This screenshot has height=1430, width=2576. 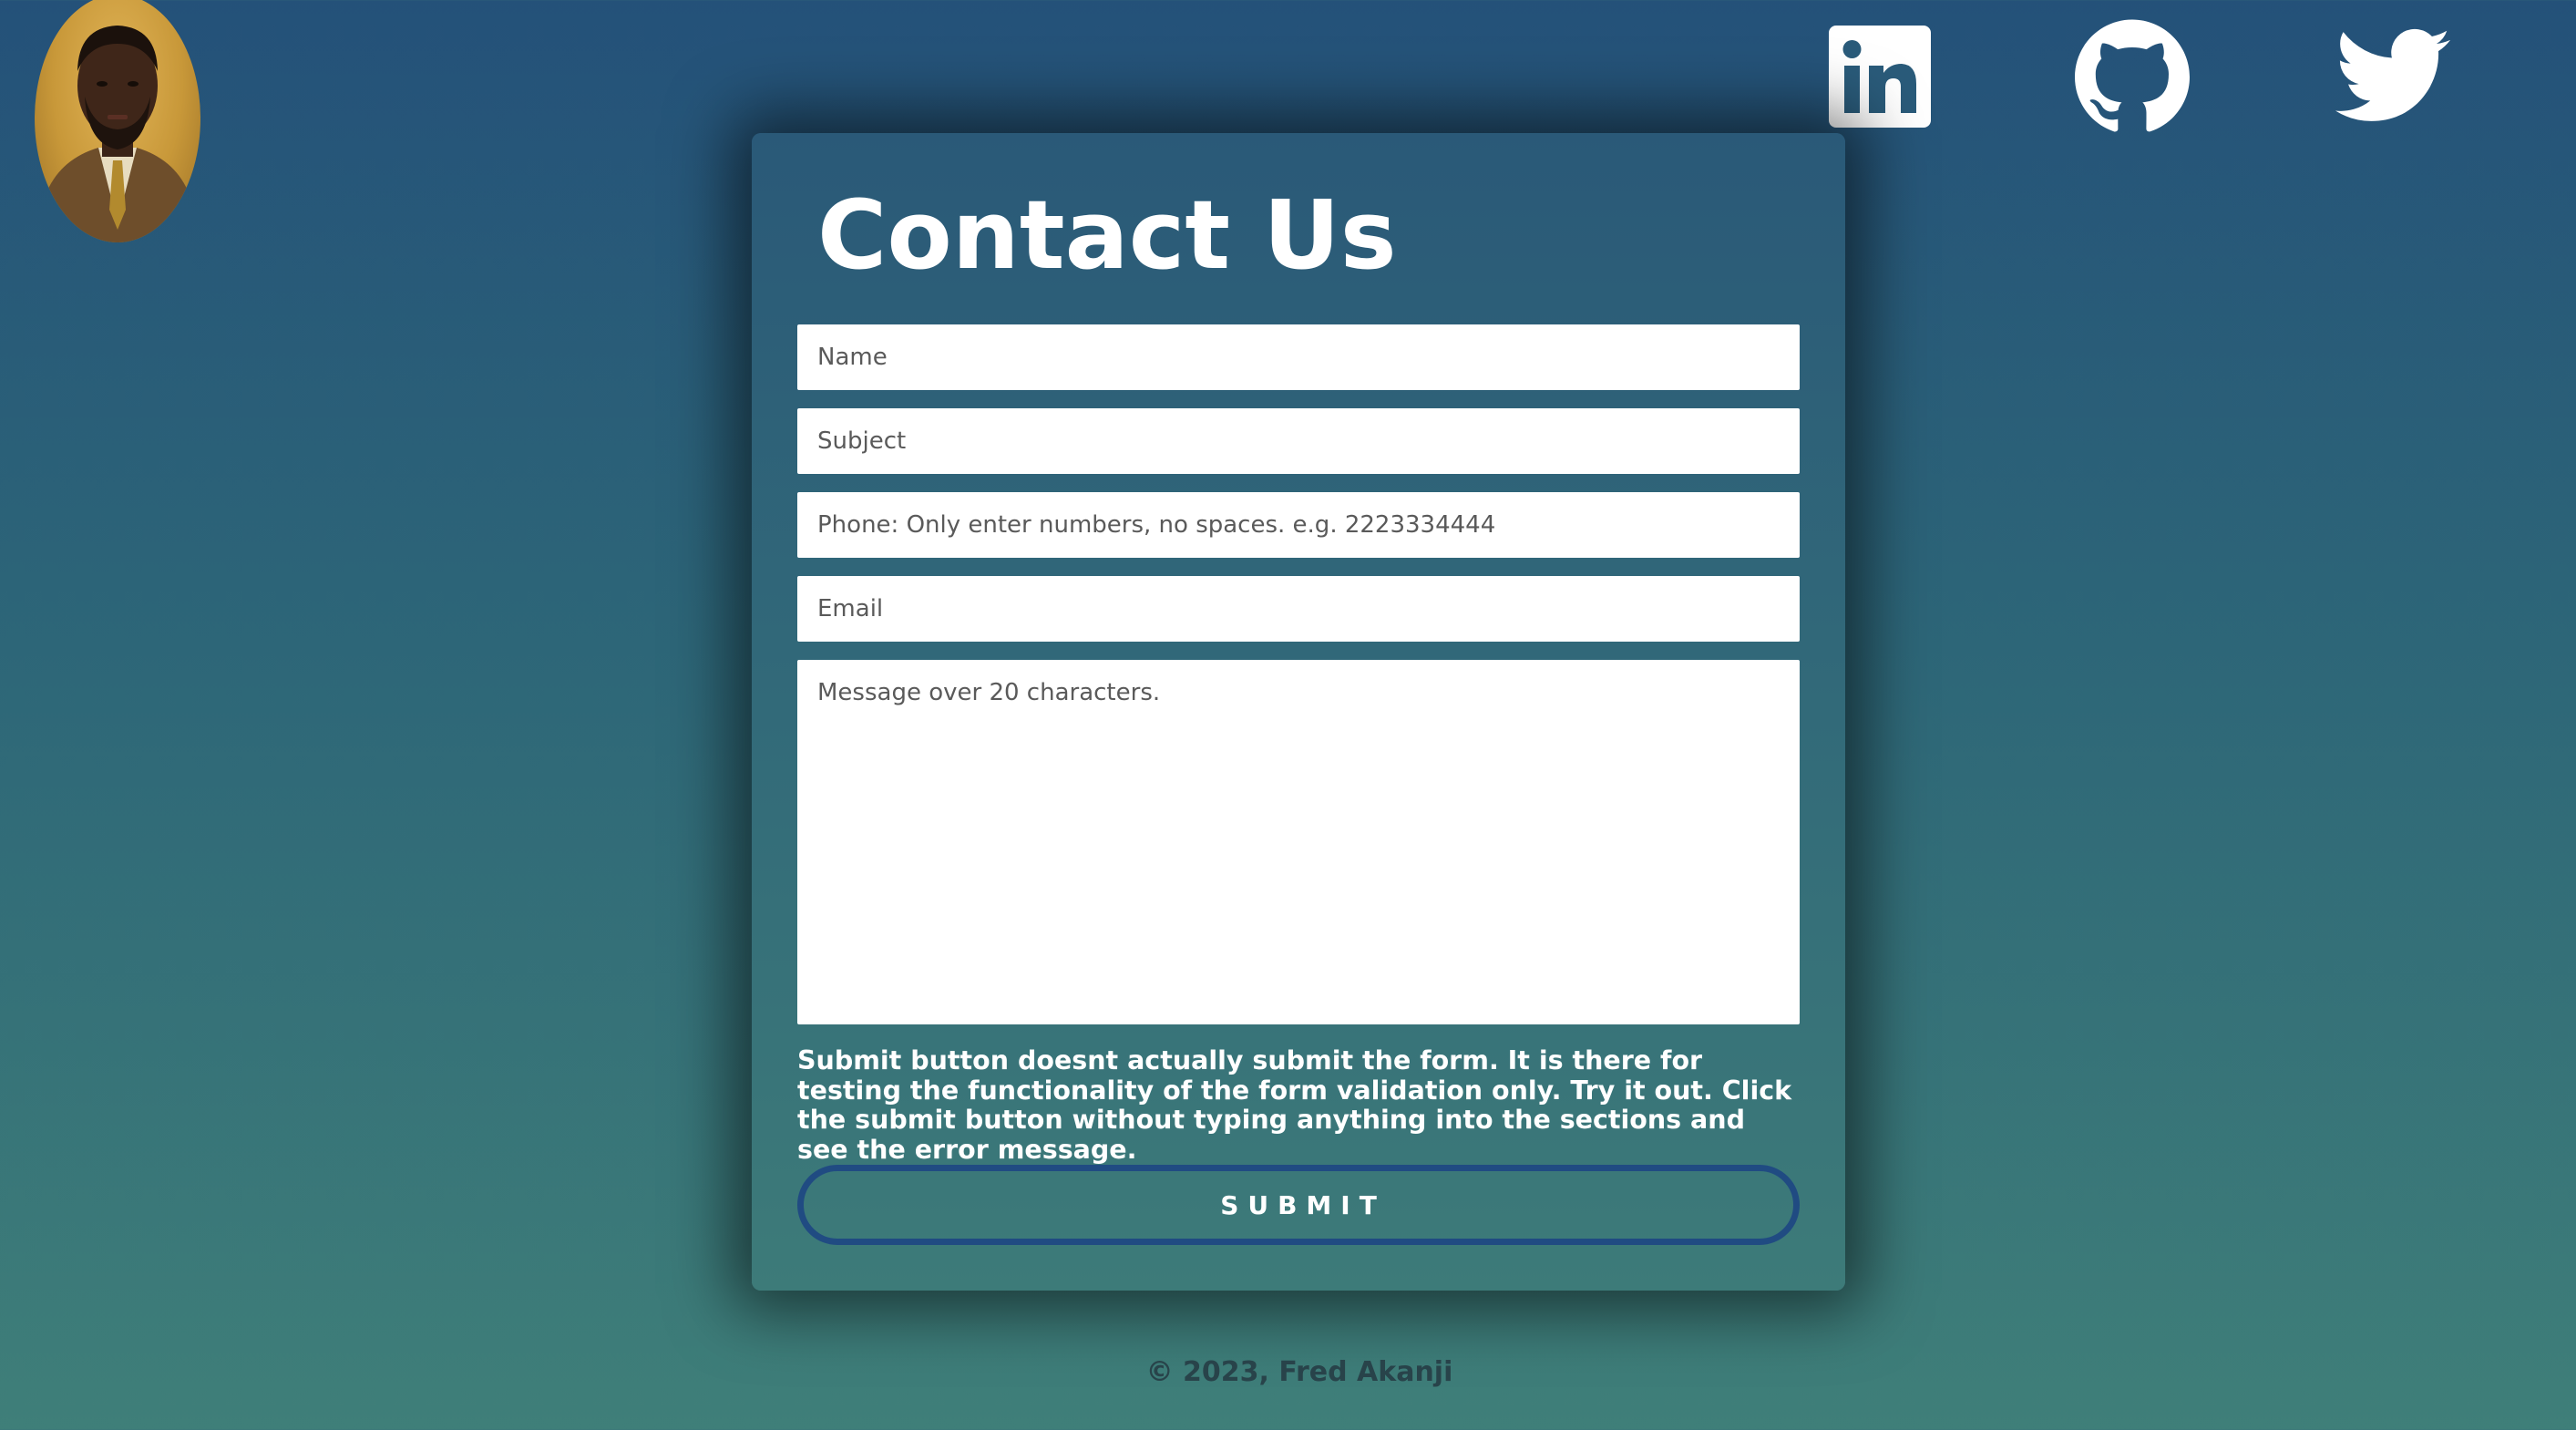 What do you see at coordinates (1107, 235) in the screenshot?
I see `page-title: Contact Us` at bounding box center [1107, 235].